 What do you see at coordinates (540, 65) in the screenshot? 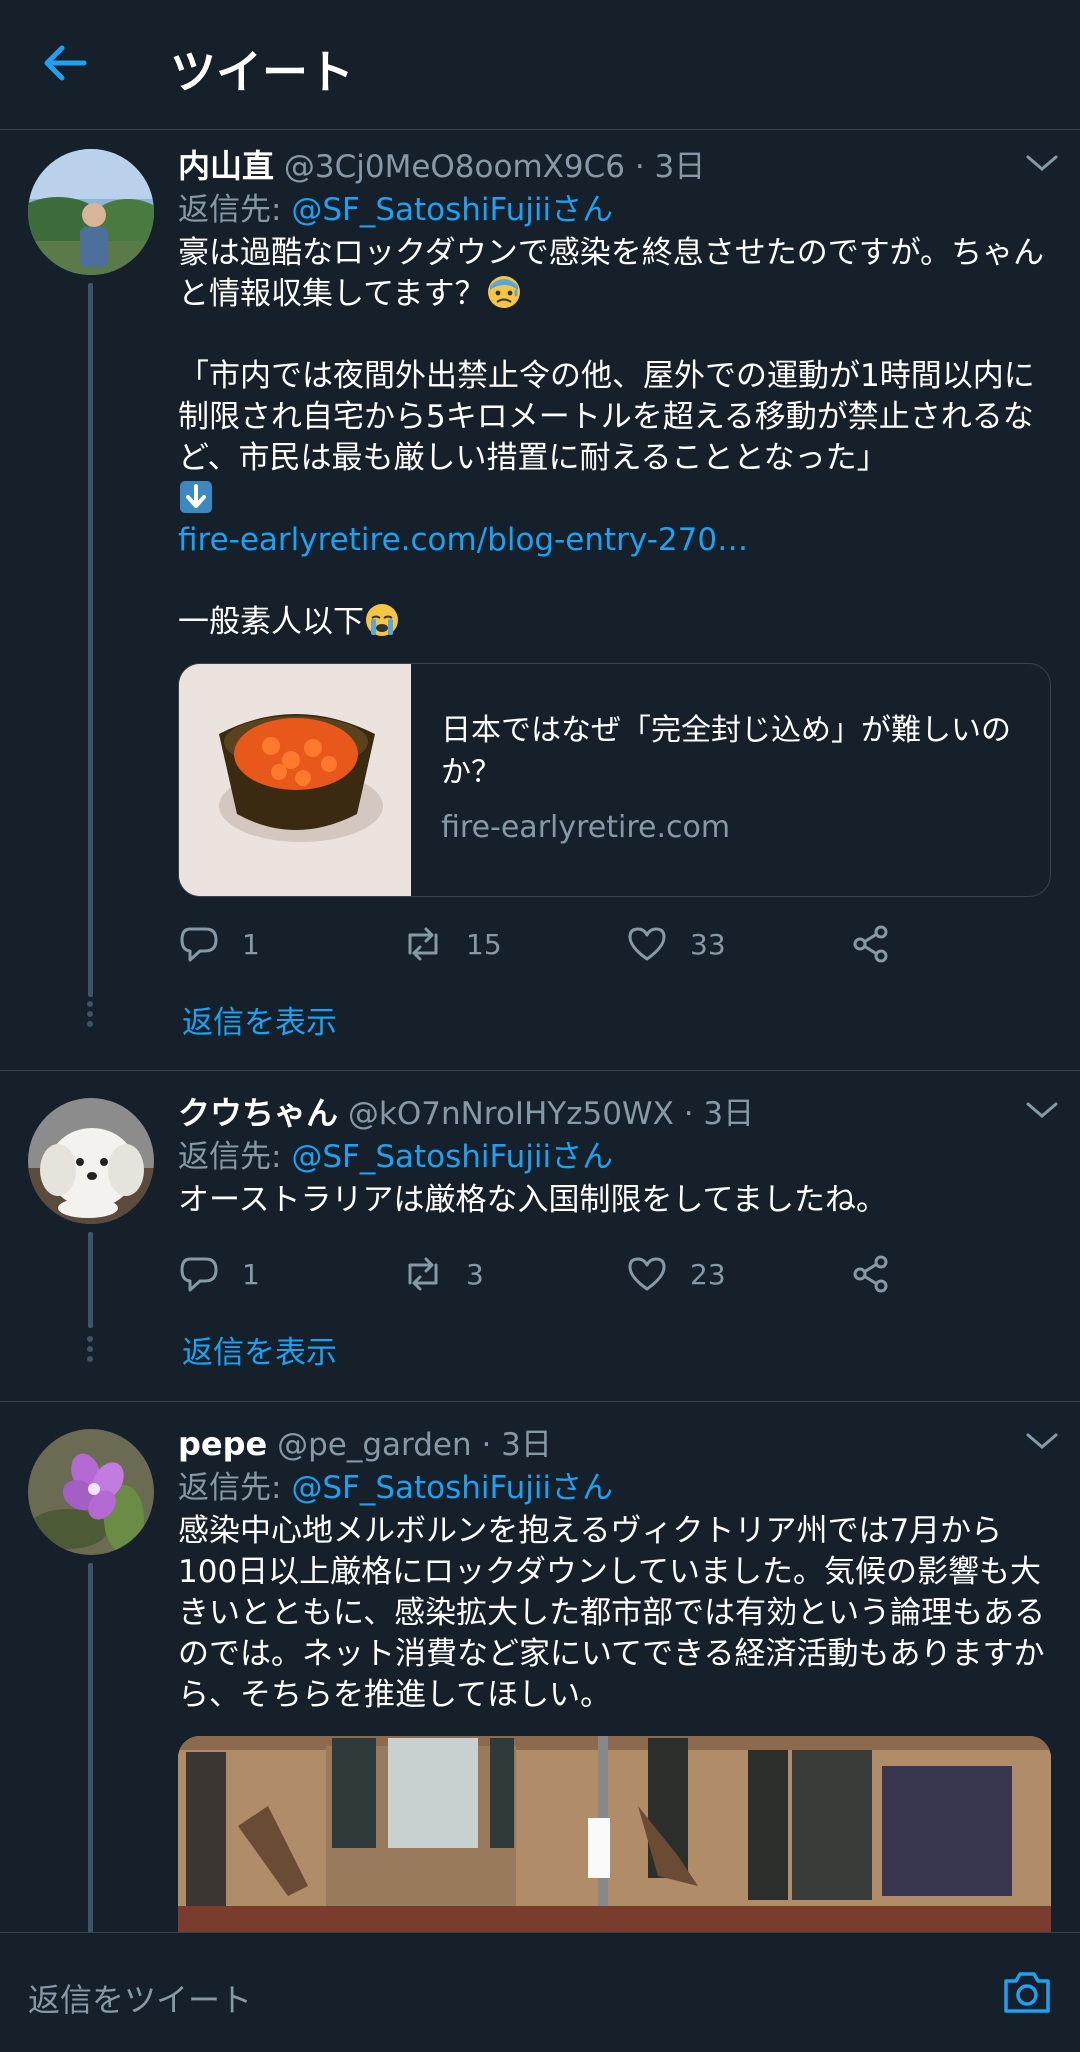
I see `top-bar: ツイート` at bounding box center [540, 65].